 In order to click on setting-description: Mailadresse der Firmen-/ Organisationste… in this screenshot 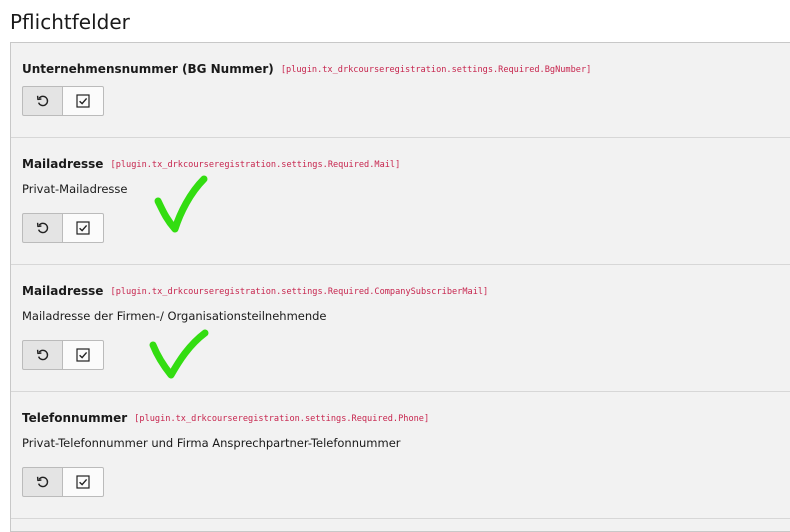, I will do `click(174, 316)`.